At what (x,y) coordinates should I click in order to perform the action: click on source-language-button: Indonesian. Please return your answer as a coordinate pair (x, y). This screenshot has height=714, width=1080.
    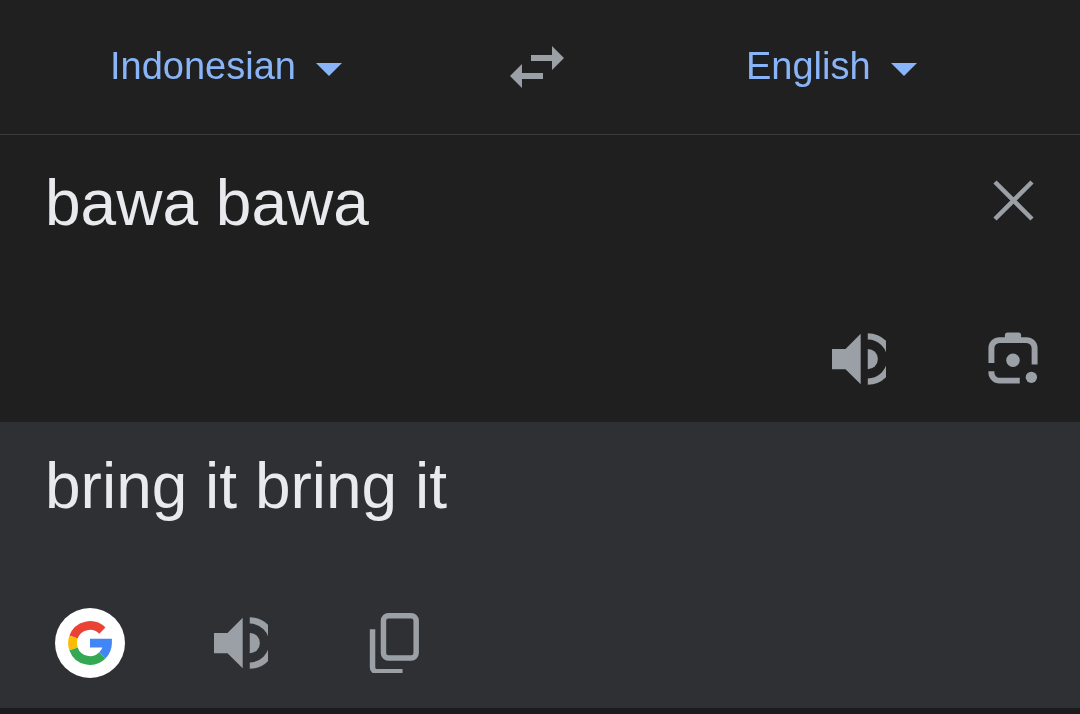
    Looking at the image, I should click on (226, 67).